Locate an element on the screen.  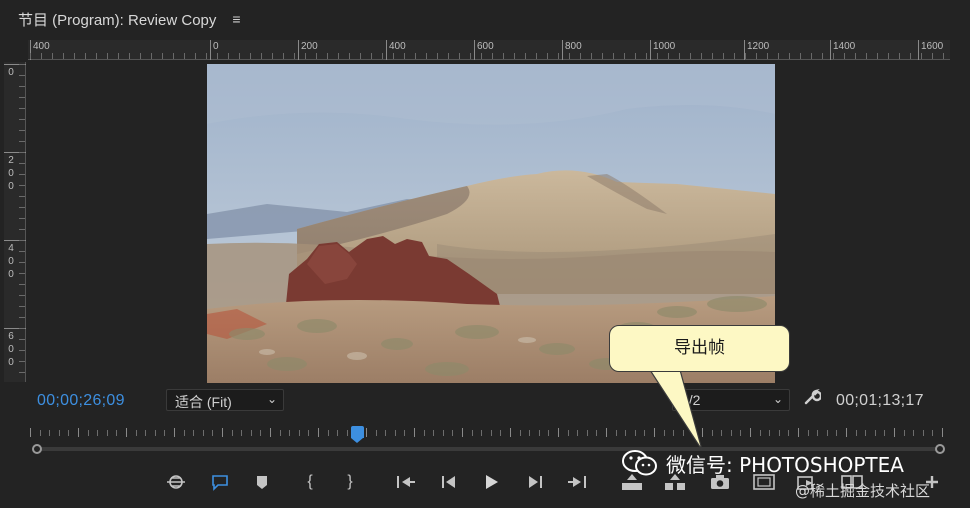
horizontal-ruler: 400 0 200 400 600 800 1000 1200 1400 1600 is located at coordinates (489, 50).